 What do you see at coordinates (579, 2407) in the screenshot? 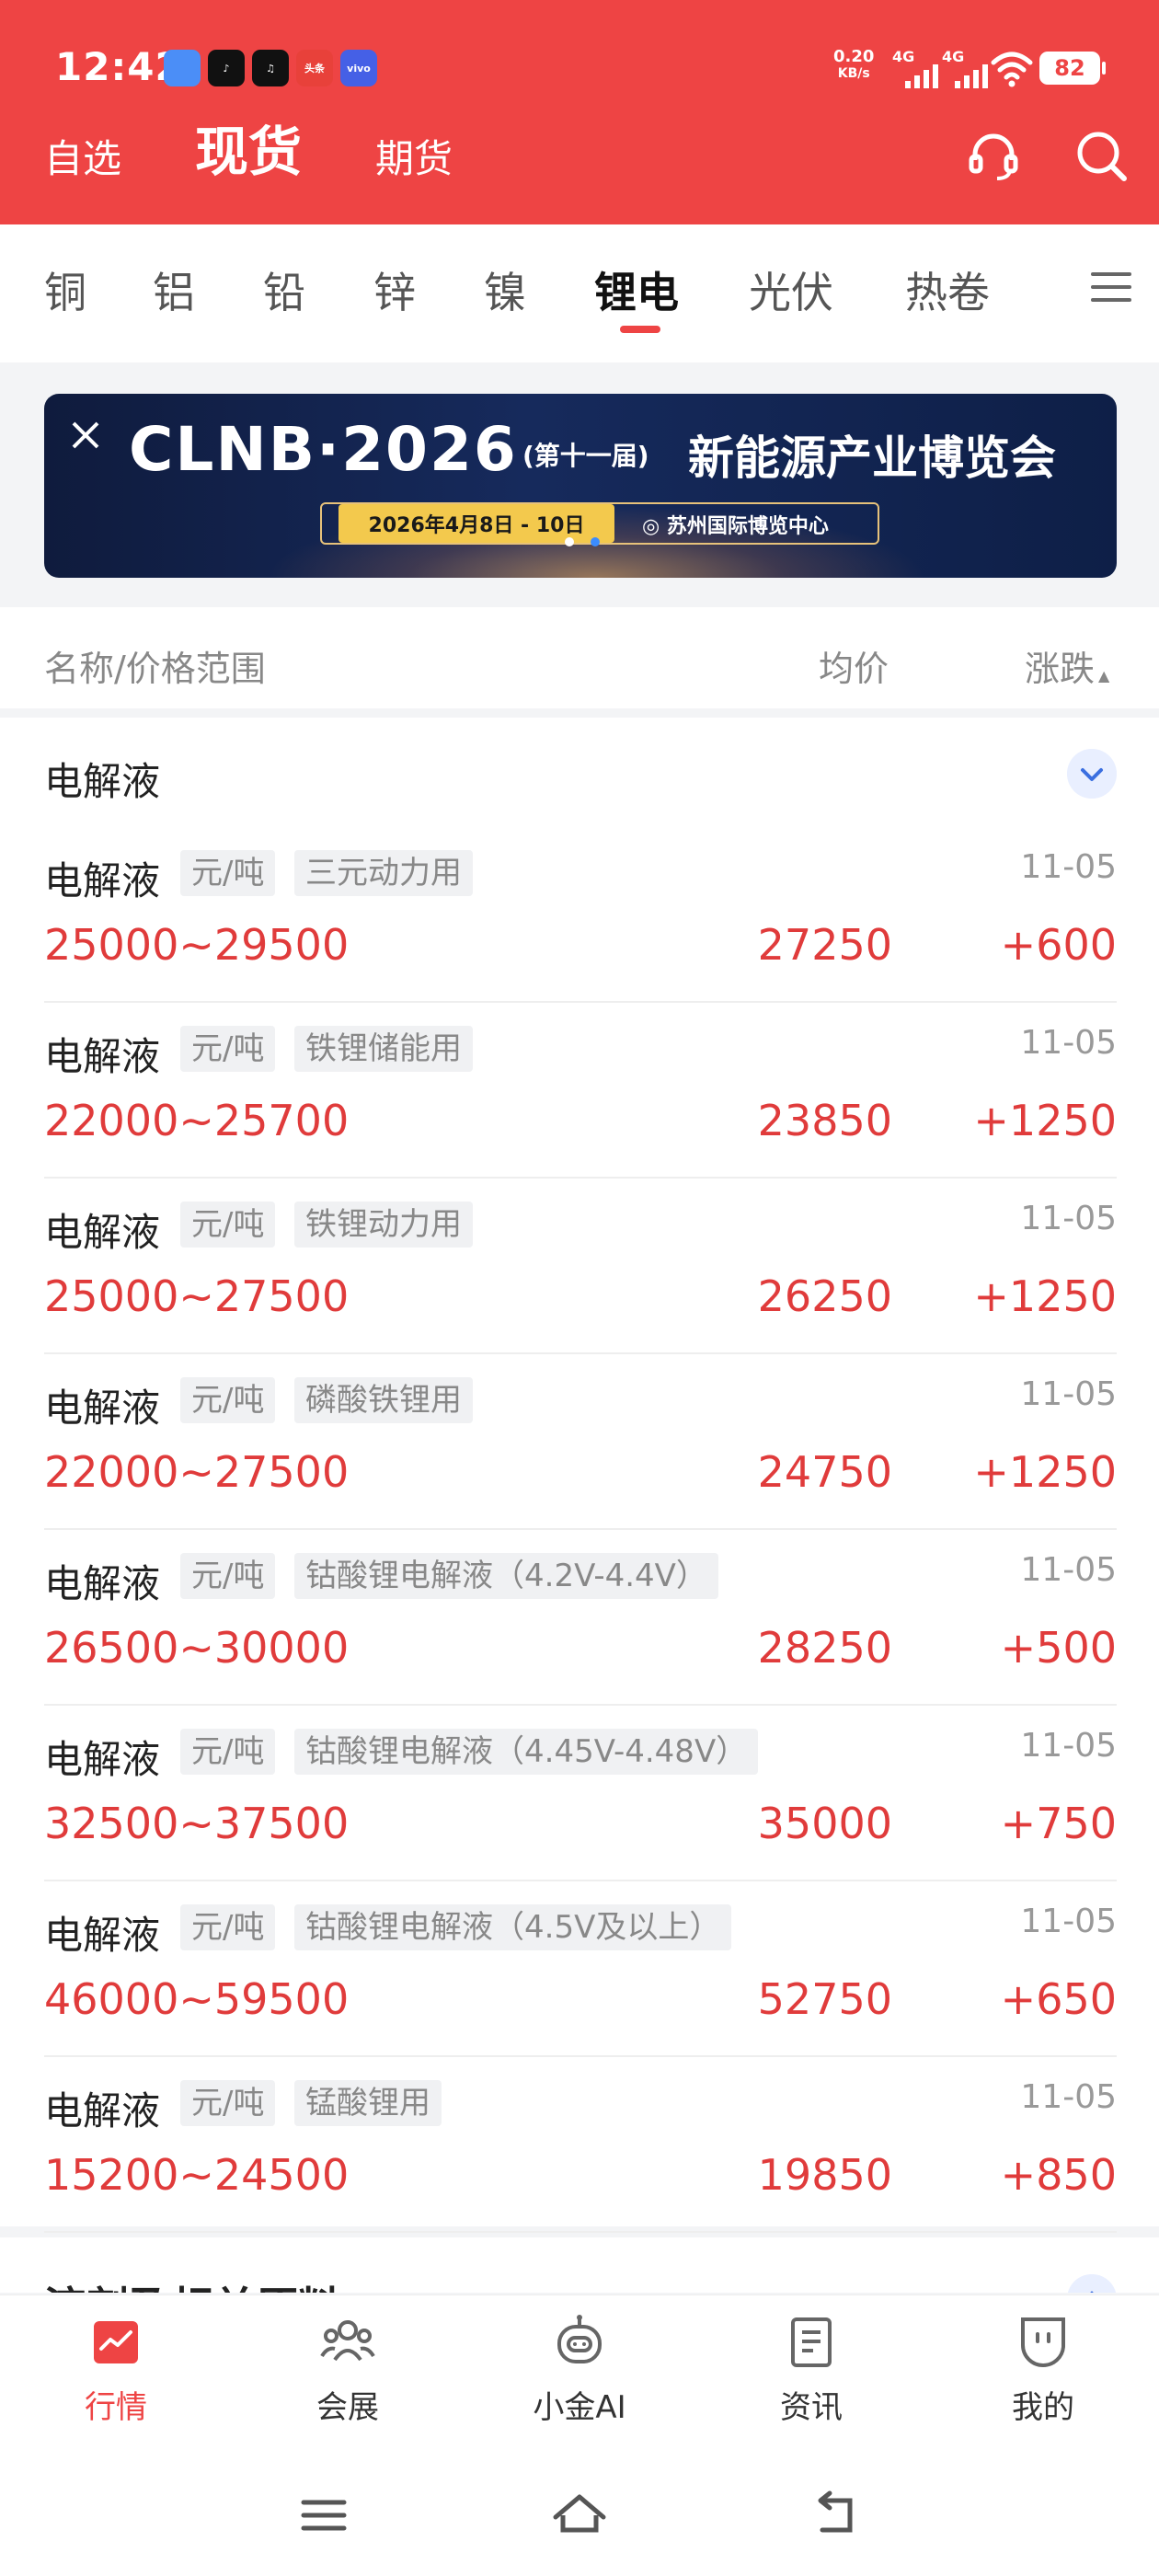
I see `nav-ai-label: 小金AI` at bounding box center [579, 2407].